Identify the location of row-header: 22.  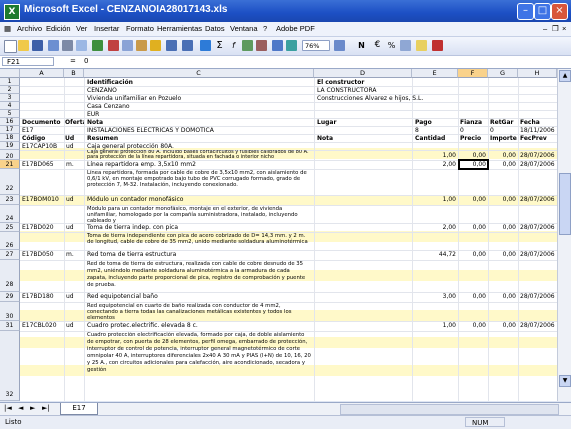
(10, 182).